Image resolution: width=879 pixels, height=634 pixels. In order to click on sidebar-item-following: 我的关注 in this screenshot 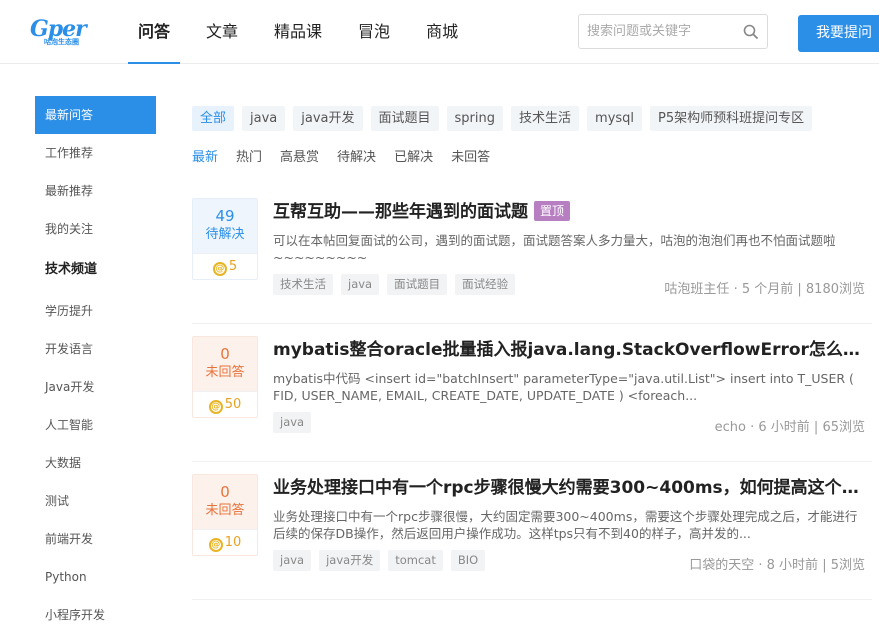, I will do `click(95, 229)`.